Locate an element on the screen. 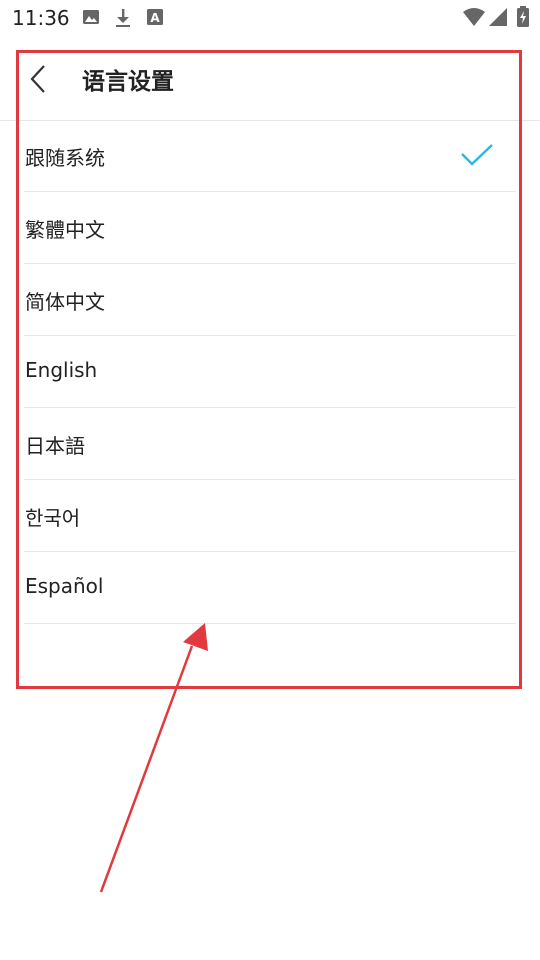 The width and height of the screenshot is (540, 960). check-icon is located at coordinates (477, 157).